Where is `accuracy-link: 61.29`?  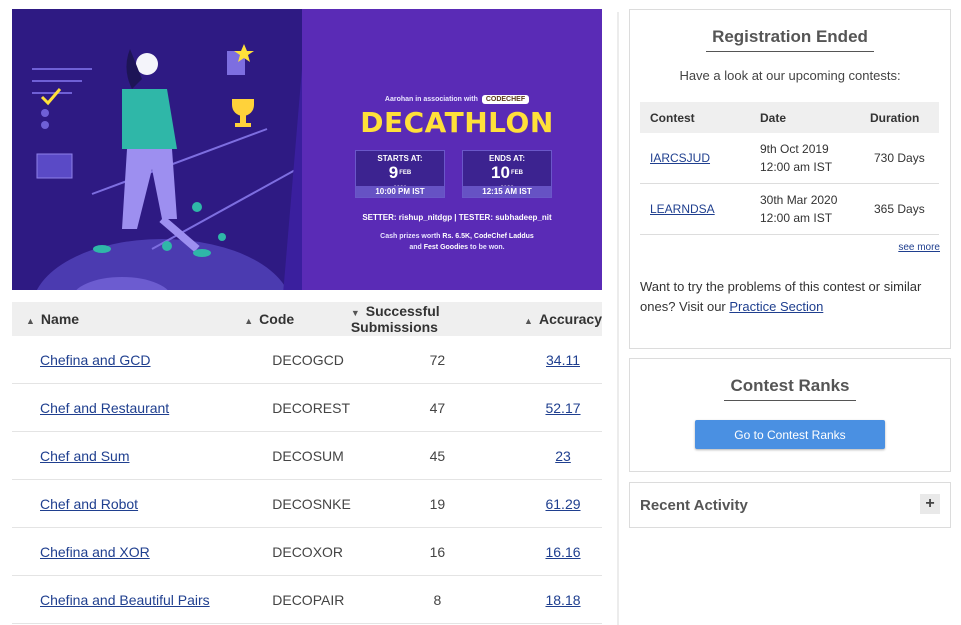 accuracy-link: 61.29 is located at coordinates (562, 504).